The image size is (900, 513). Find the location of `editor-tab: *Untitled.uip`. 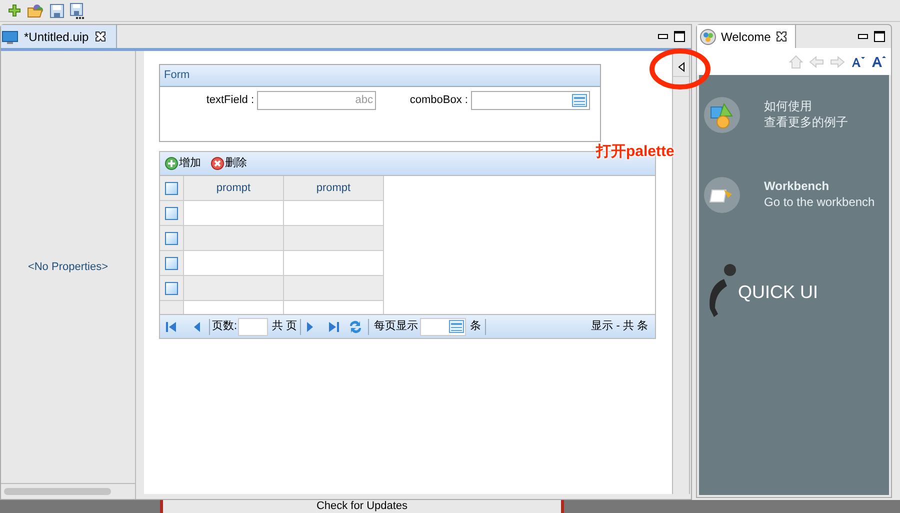

editor-tab: *Untitled.uip is located at coordinates (59, 36).